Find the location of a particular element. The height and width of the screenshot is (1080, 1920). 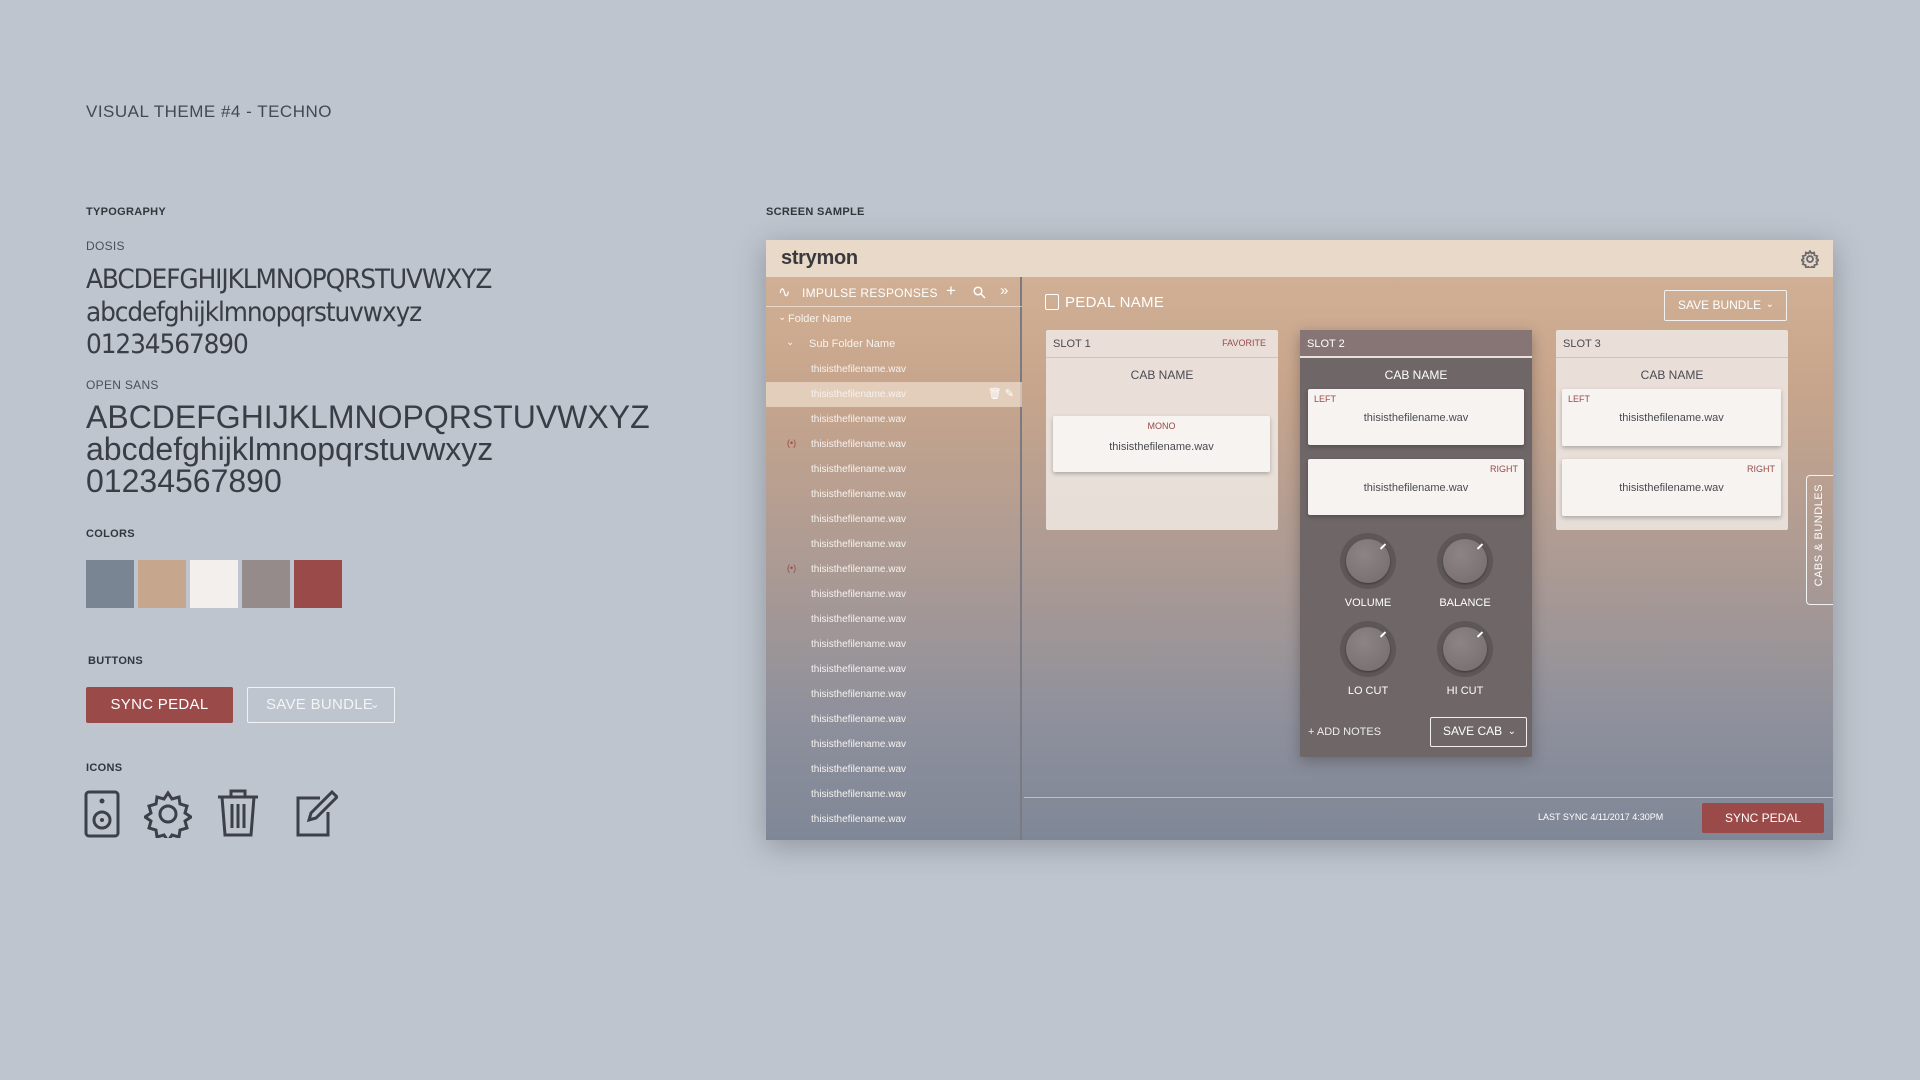

mono-file-card: MONO thisisthefilename.wav is located at coordinates (1161, 444).